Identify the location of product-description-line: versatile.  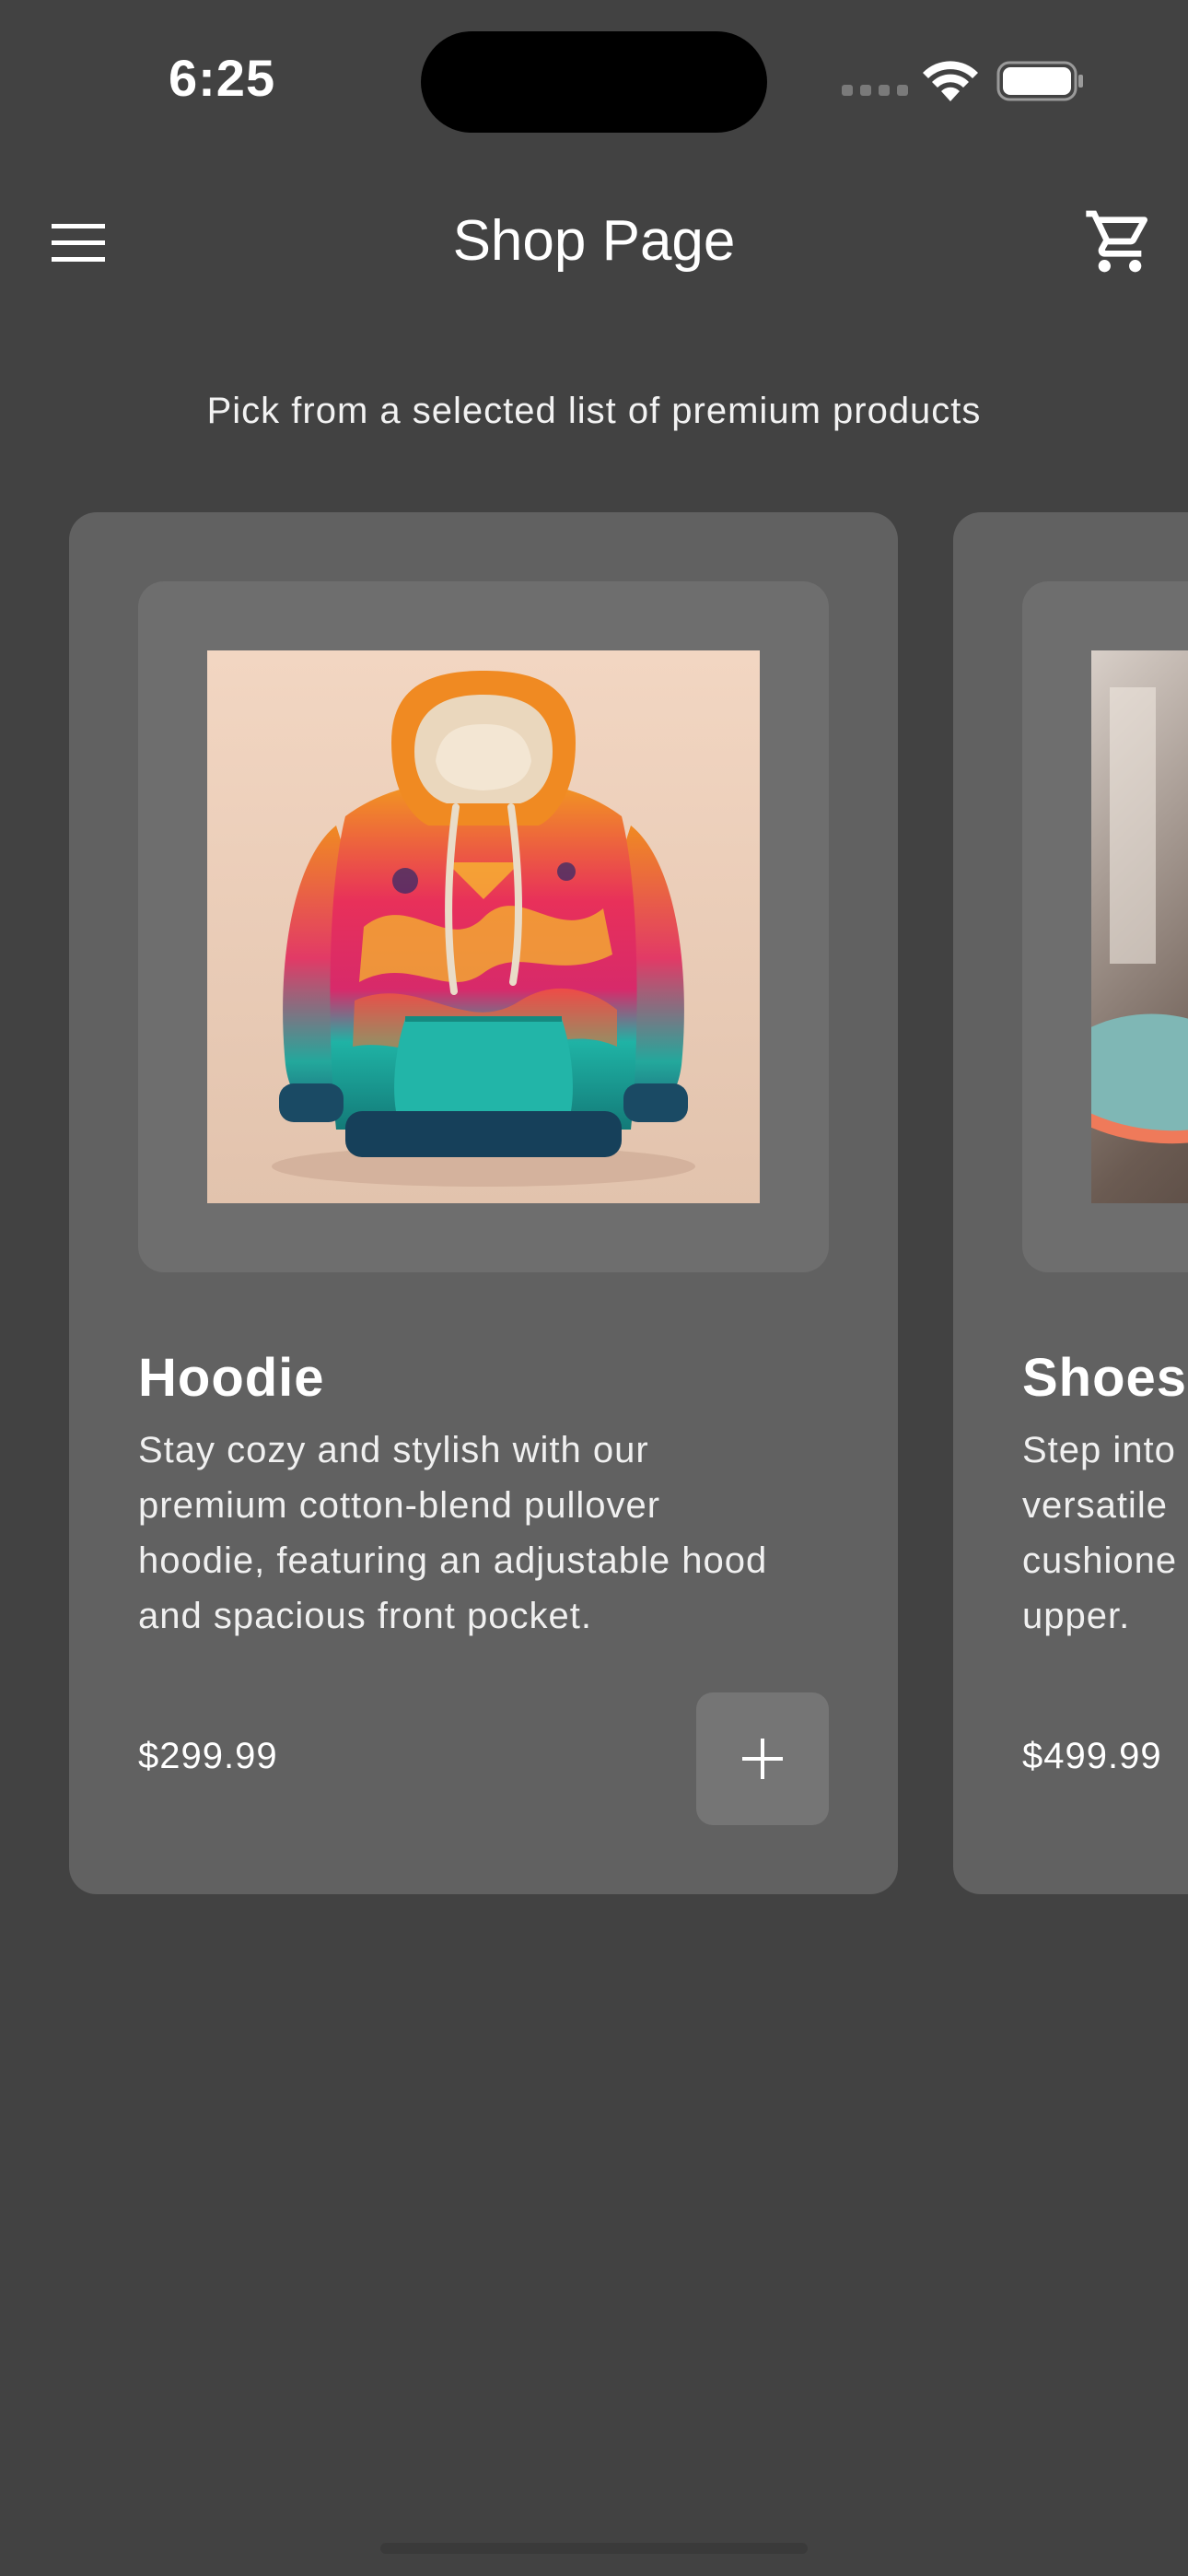
(1095, 1505).